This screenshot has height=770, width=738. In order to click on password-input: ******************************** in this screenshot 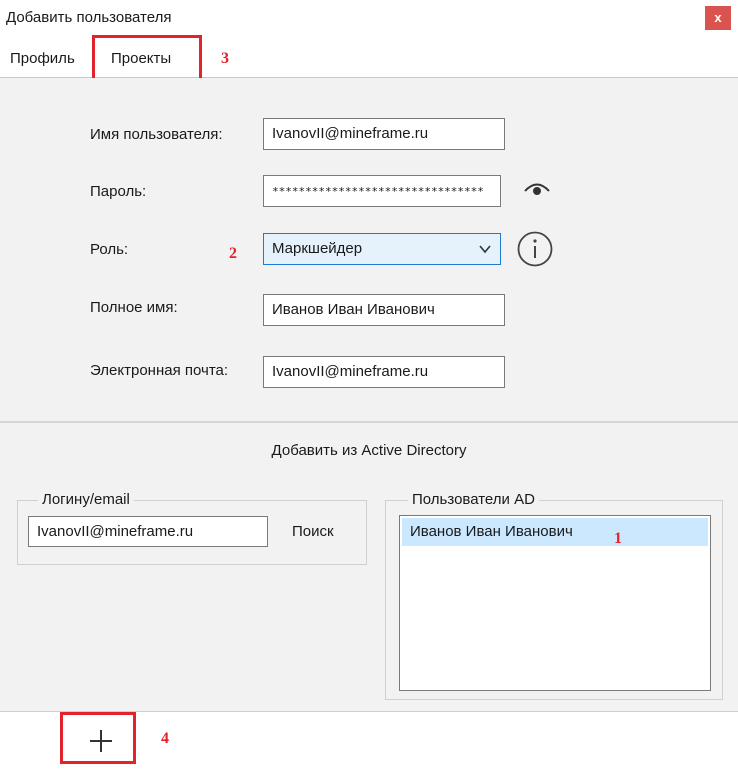, I will do `click(382, 191)`.